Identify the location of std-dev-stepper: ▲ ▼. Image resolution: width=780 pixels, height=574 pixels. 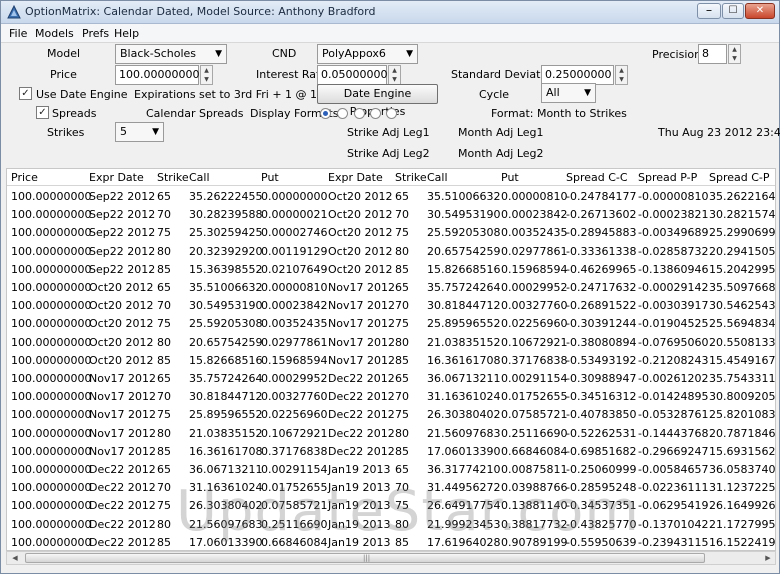
(621, 75).